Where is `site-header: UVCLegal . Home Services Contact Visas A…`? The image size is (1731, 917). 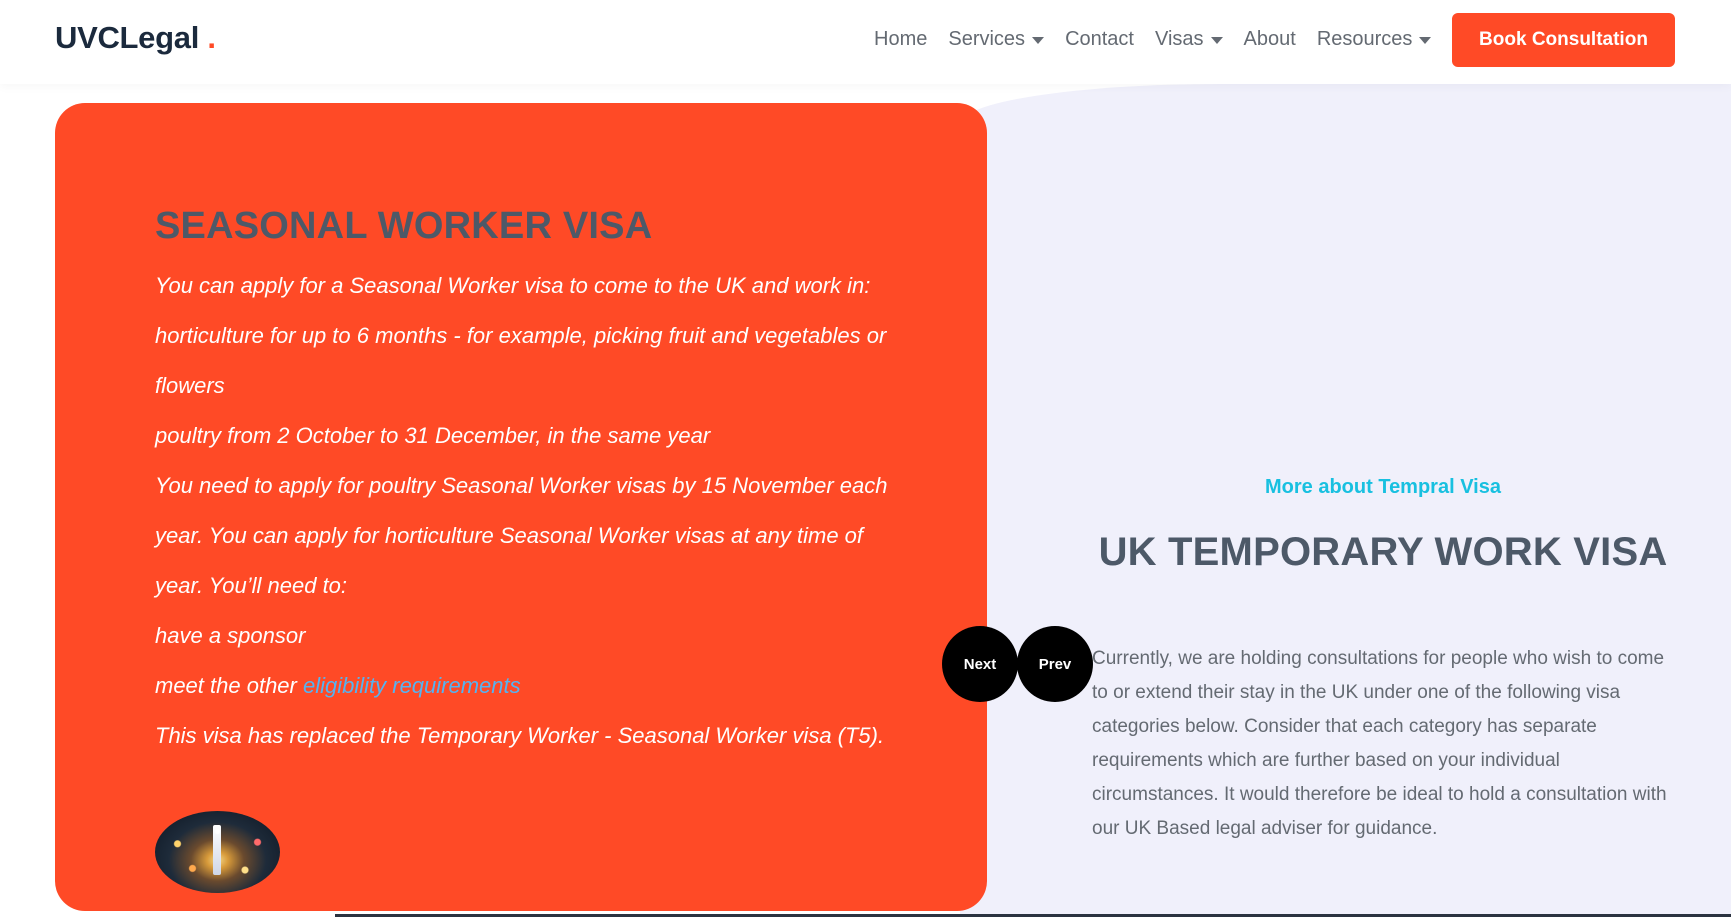
site-header: UVCLegal . Home Services Contact Visas A… is located at coordinates (865, 42).